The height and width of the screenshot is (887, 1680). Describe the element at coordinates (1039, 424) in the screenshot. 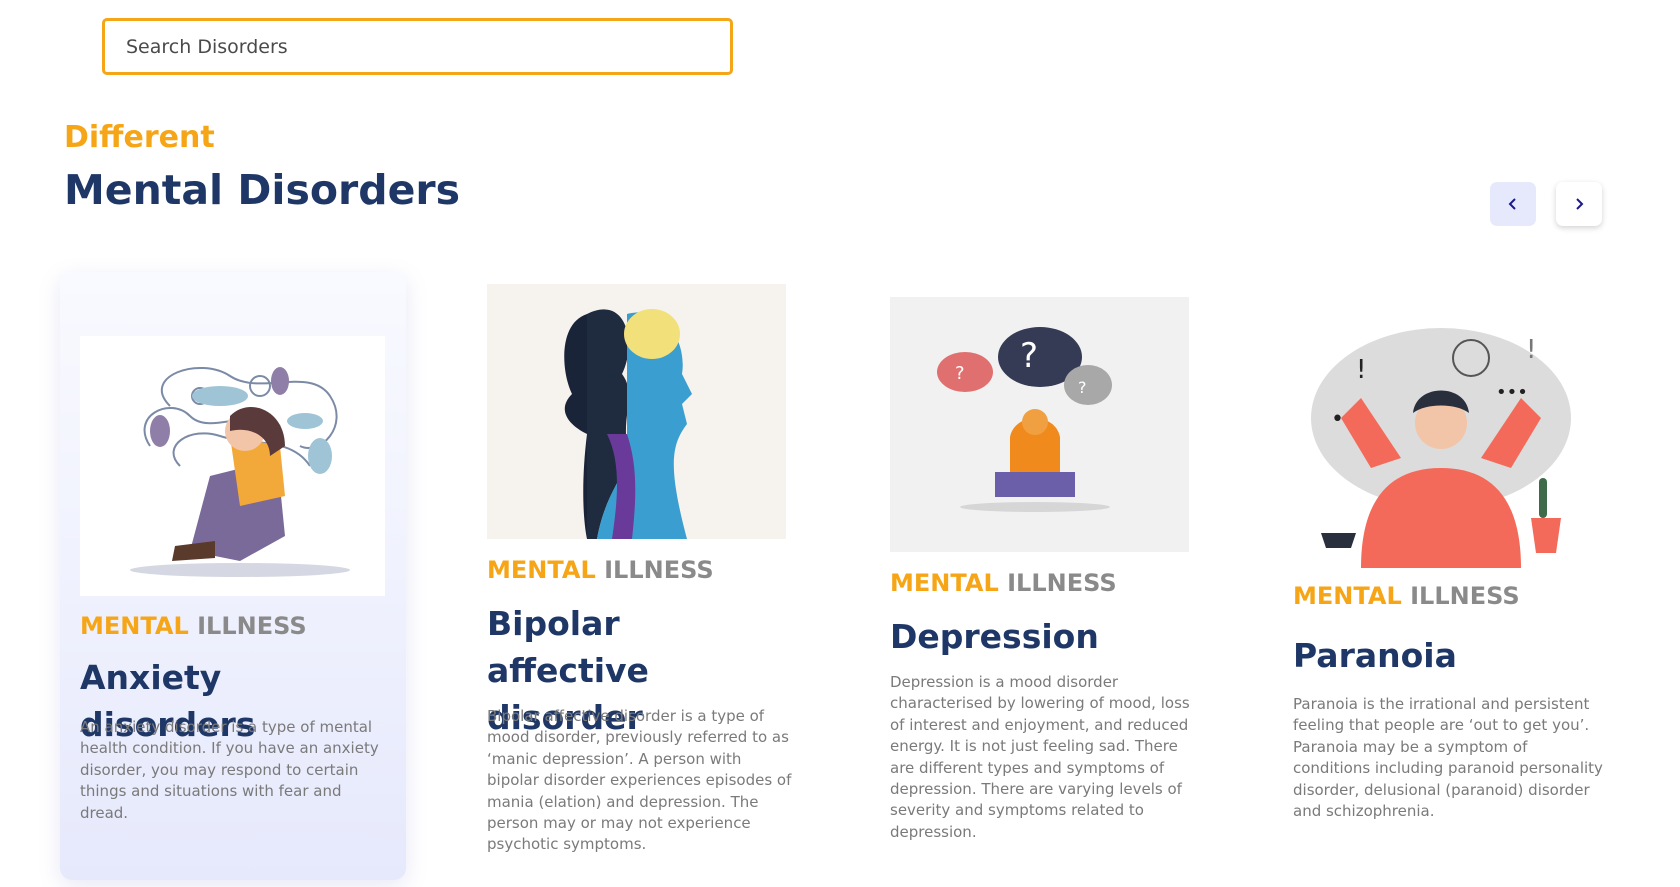

I see `depression-illustration: ? ? ?` at that location.